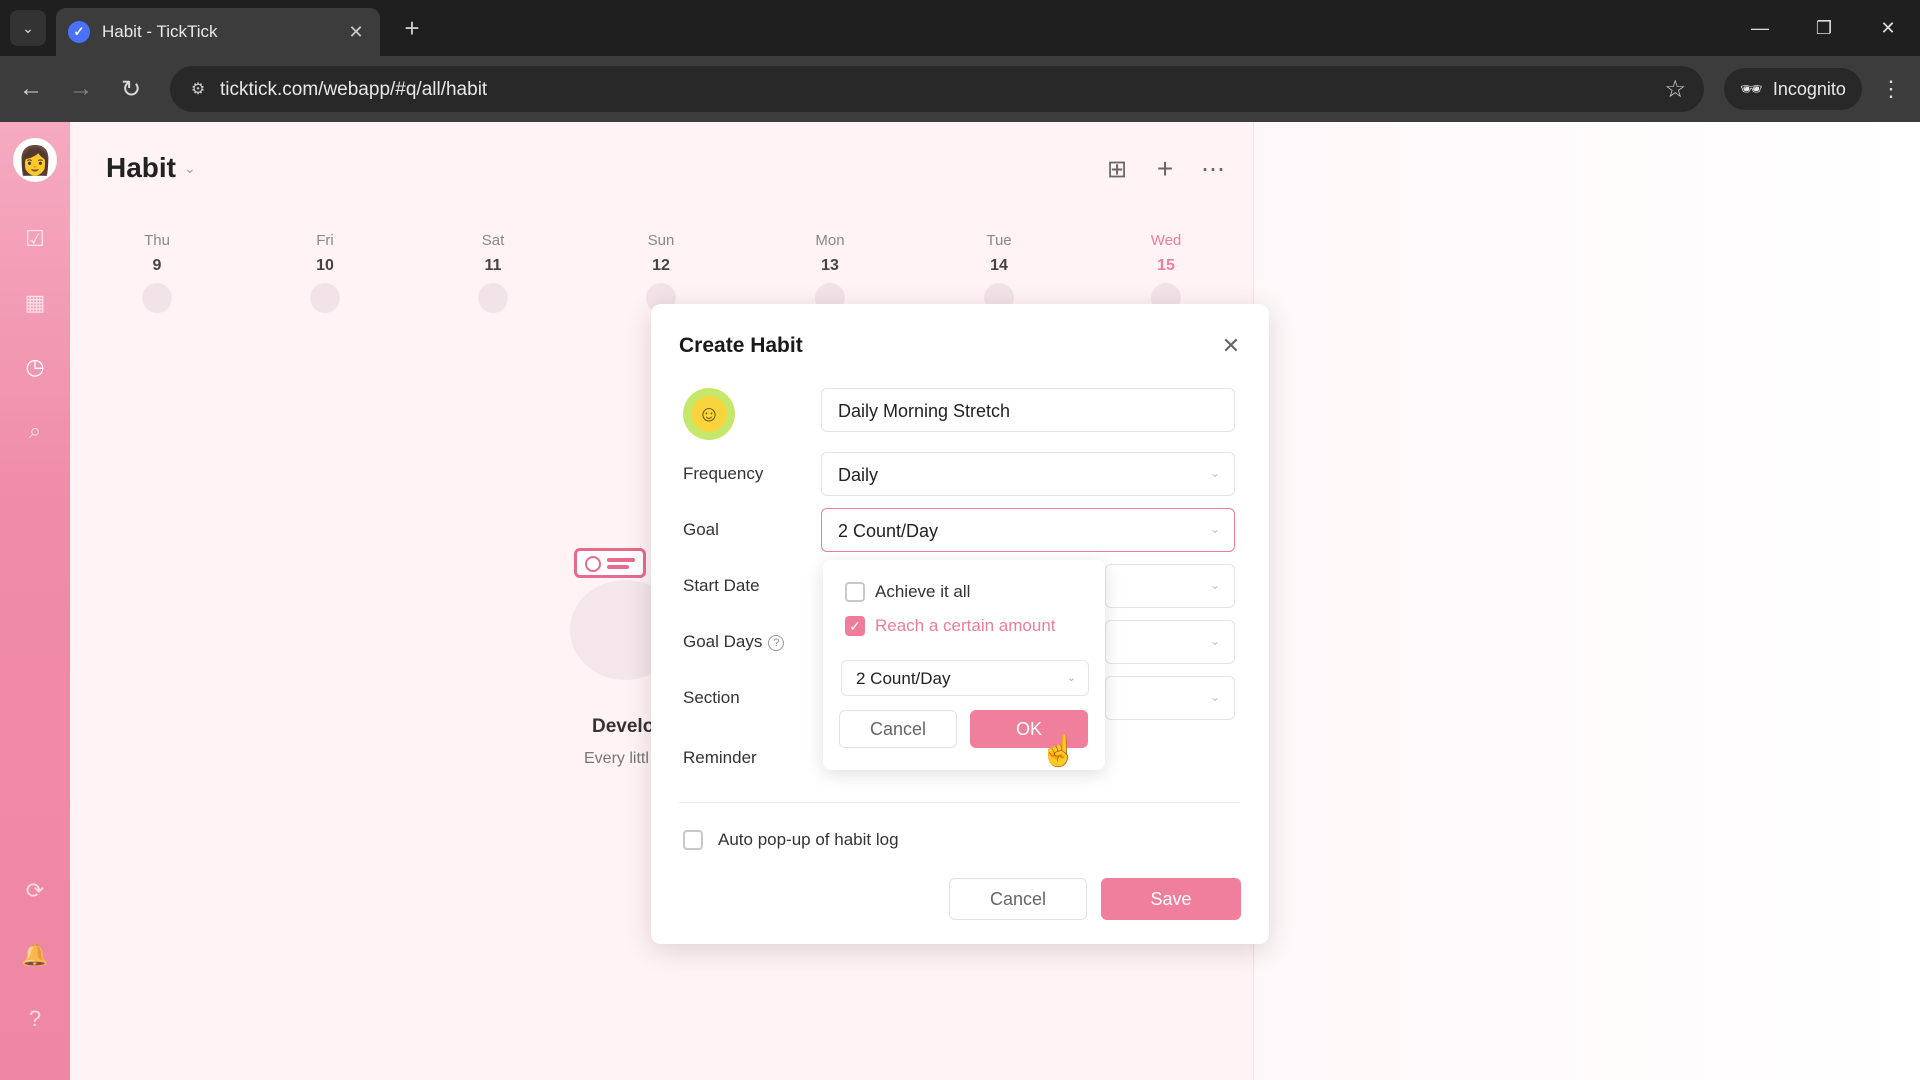 This screenshot has height=1080, width=1920. What do you see at coordinates (141, 168) in the screenshot?
I see `page-title: Habit` at bounding box center [141, 168].